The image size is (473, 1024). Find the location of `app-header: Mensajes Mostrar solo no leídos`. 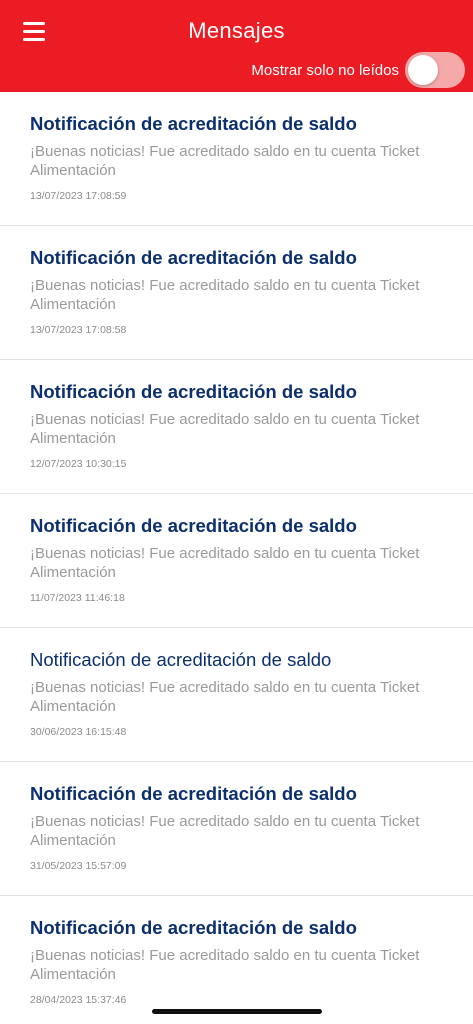

app-header: Mensajes Mostrar solo no leídos is located at coordinates (236, 46).